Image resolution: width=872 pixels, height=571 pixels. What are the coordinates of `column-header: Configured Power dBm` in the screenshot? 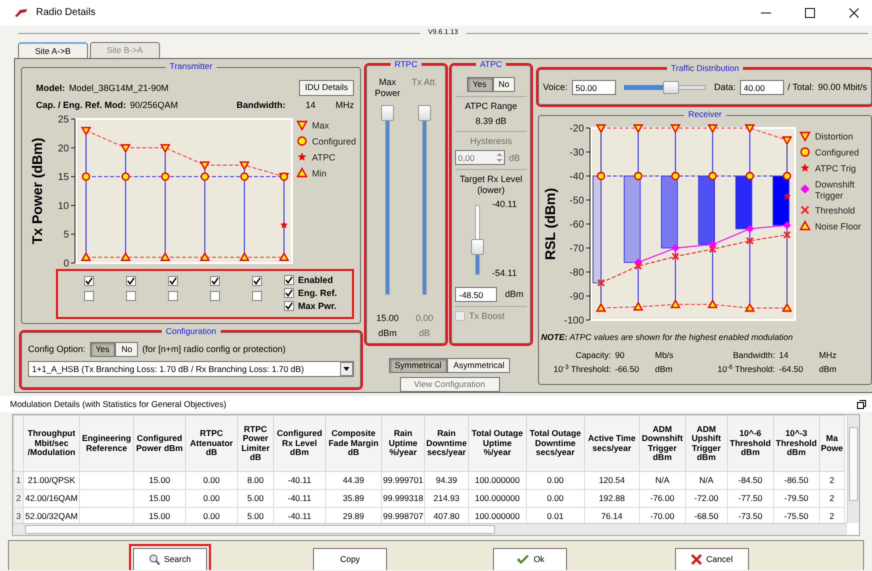 It's located at (160, 444).